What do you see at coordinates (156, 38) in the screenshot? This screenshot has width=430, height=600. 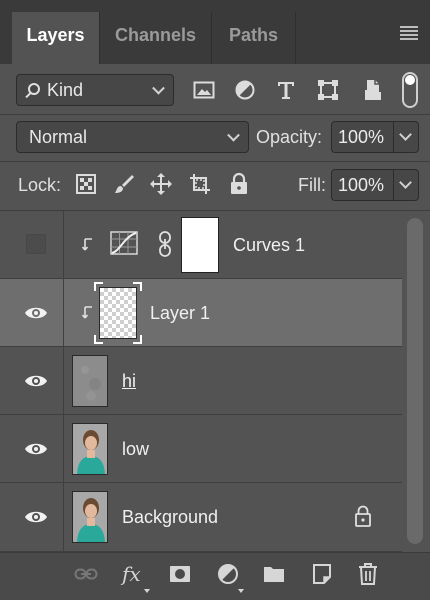 I see `tab-channels: Channels` at bounding box center [156, 38].